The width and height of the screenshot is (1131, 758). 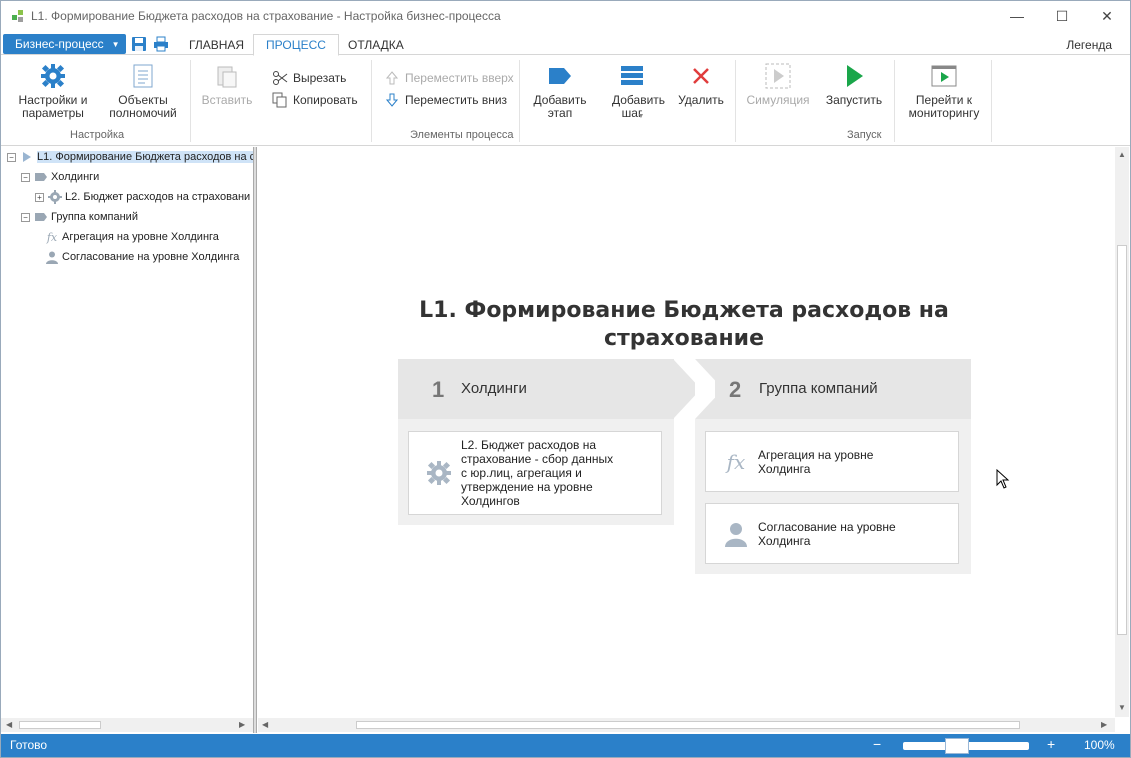 I want to click on business-process-label: Бизнес-процесс, so click(x=59, y=44).